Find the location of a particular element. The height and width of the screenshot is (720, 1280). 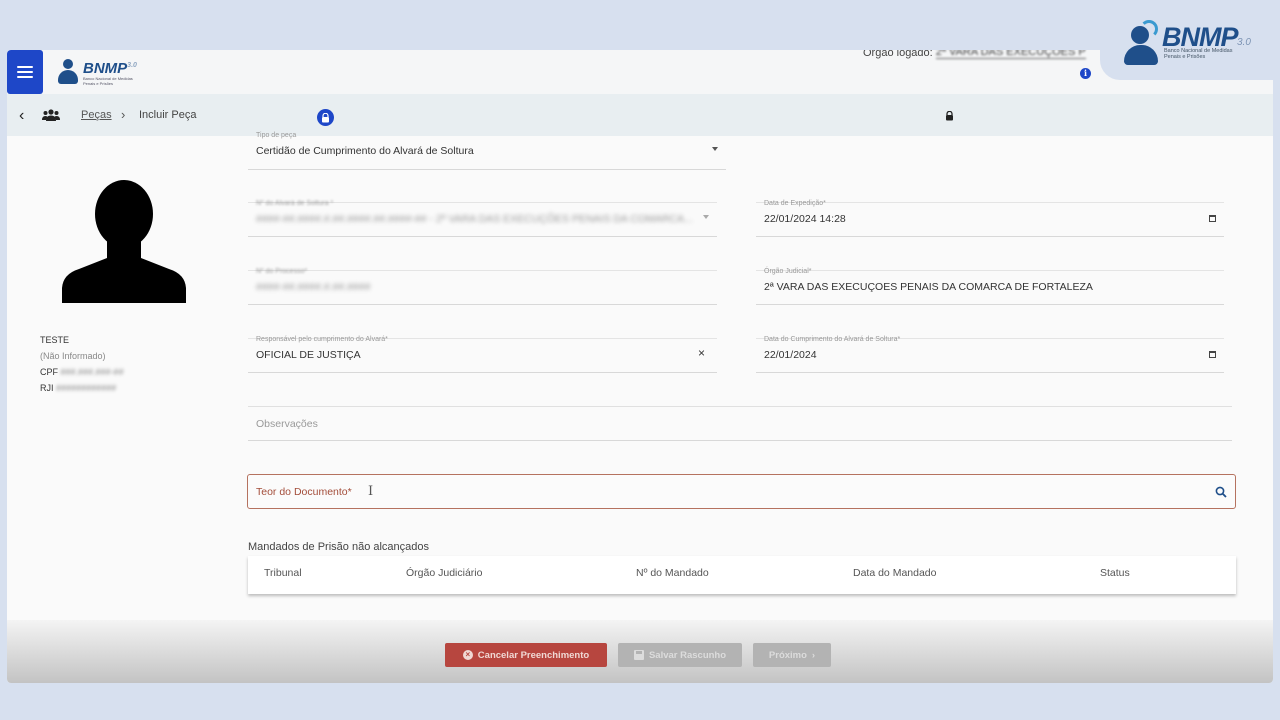

cancel-button: × Cancelar Preenchimento is located at coordinates (526, 655).